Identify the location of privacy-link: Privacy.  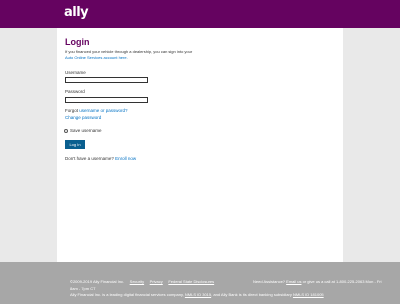
(156, 281).